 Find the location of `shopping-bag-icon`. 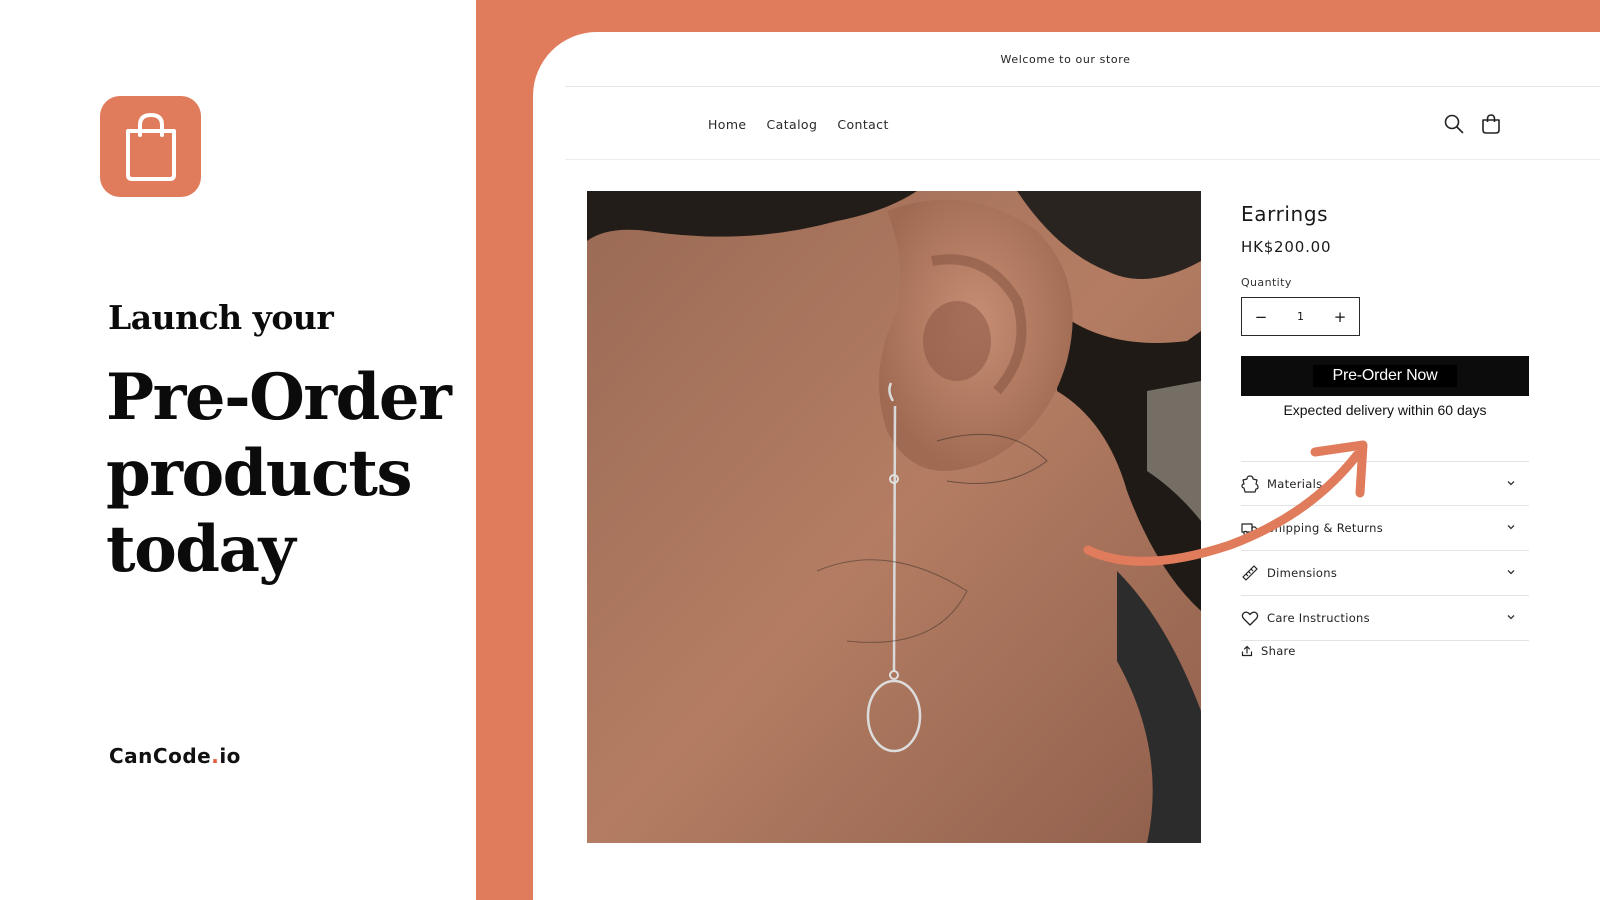

shopping-bag-icon is located at coordinates (150, 146).